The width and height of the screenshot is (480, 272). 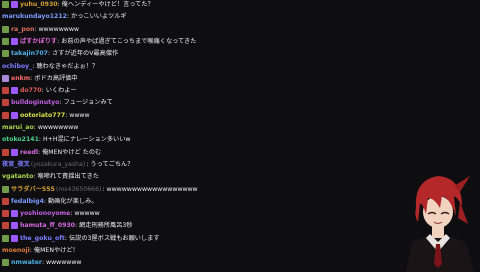 What do you see at coordinates (27, 201) in the screenshot?
I see `chat-username: fedalbig4` at bounding box center [27, 201].